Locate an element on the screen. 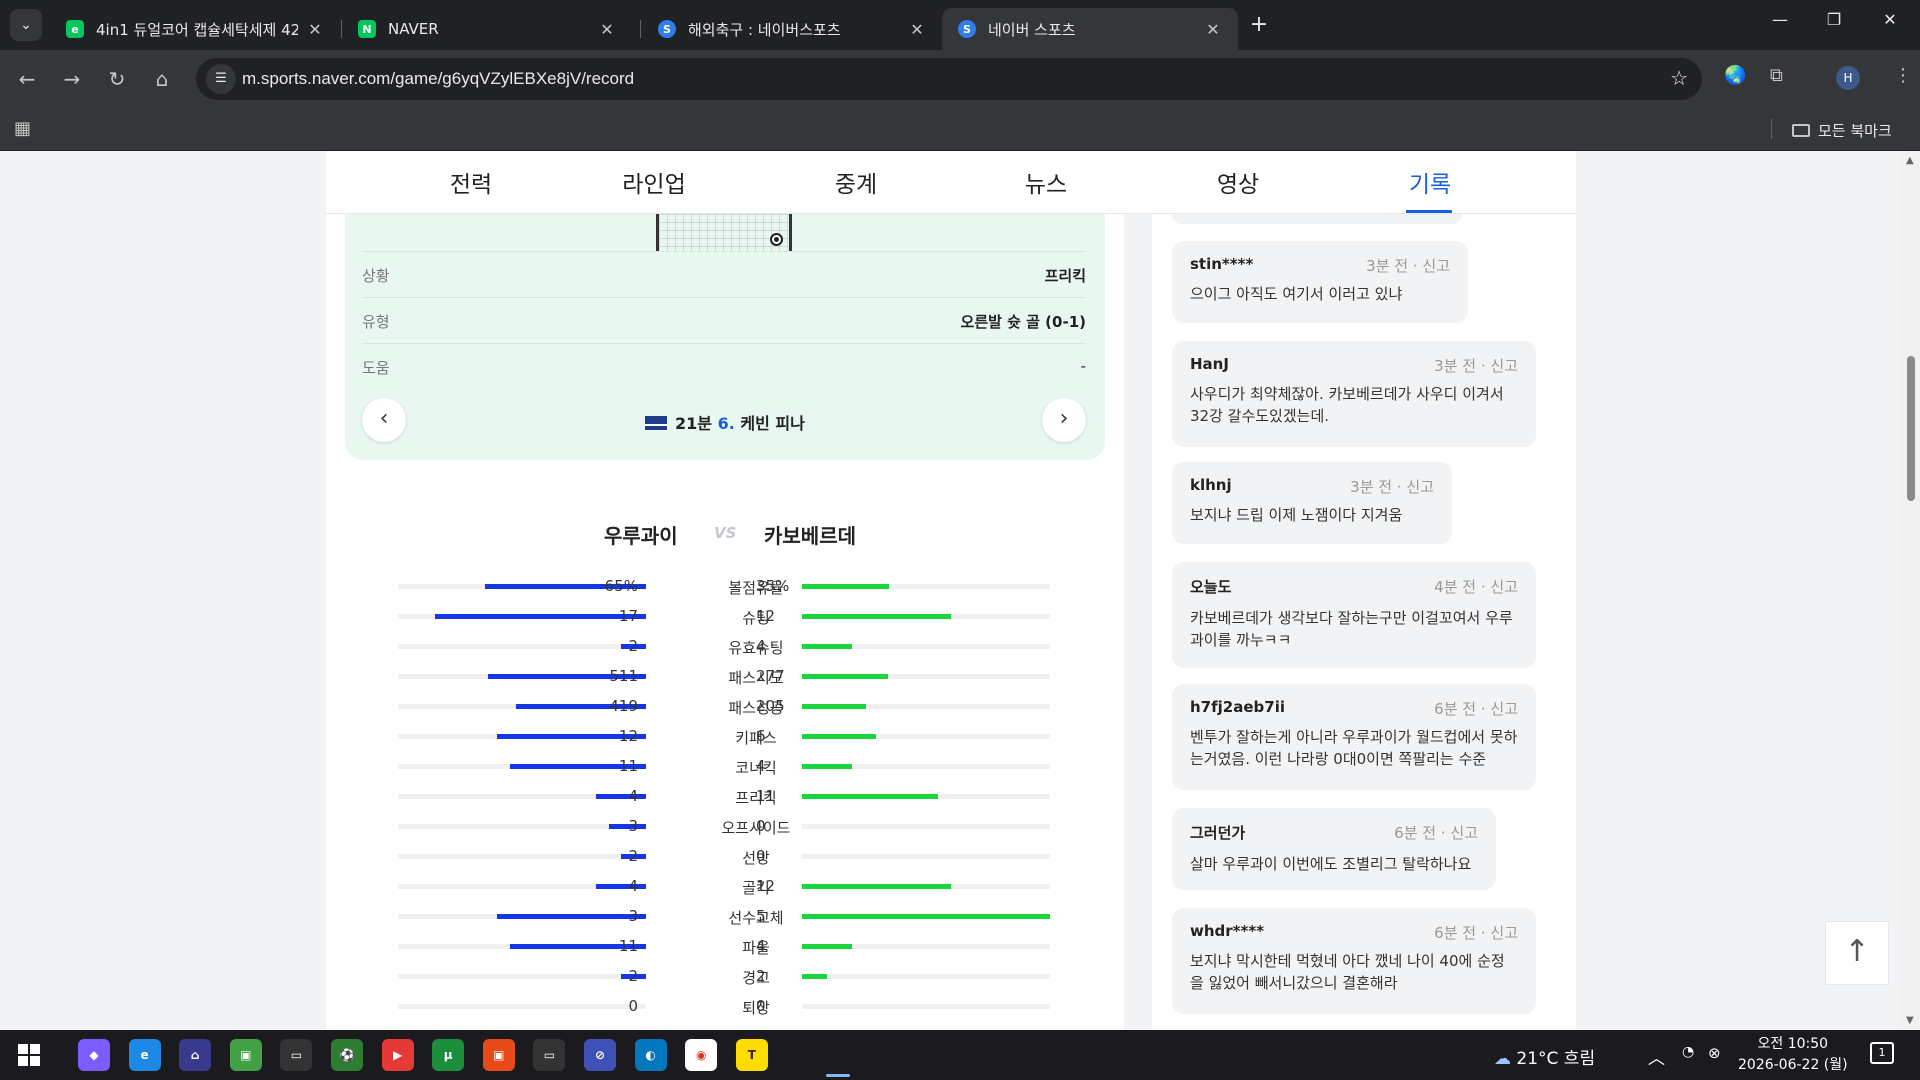 The image size is (1920, 1080). apps-grid-icon: ▦ is located at coordinates (22, 128).